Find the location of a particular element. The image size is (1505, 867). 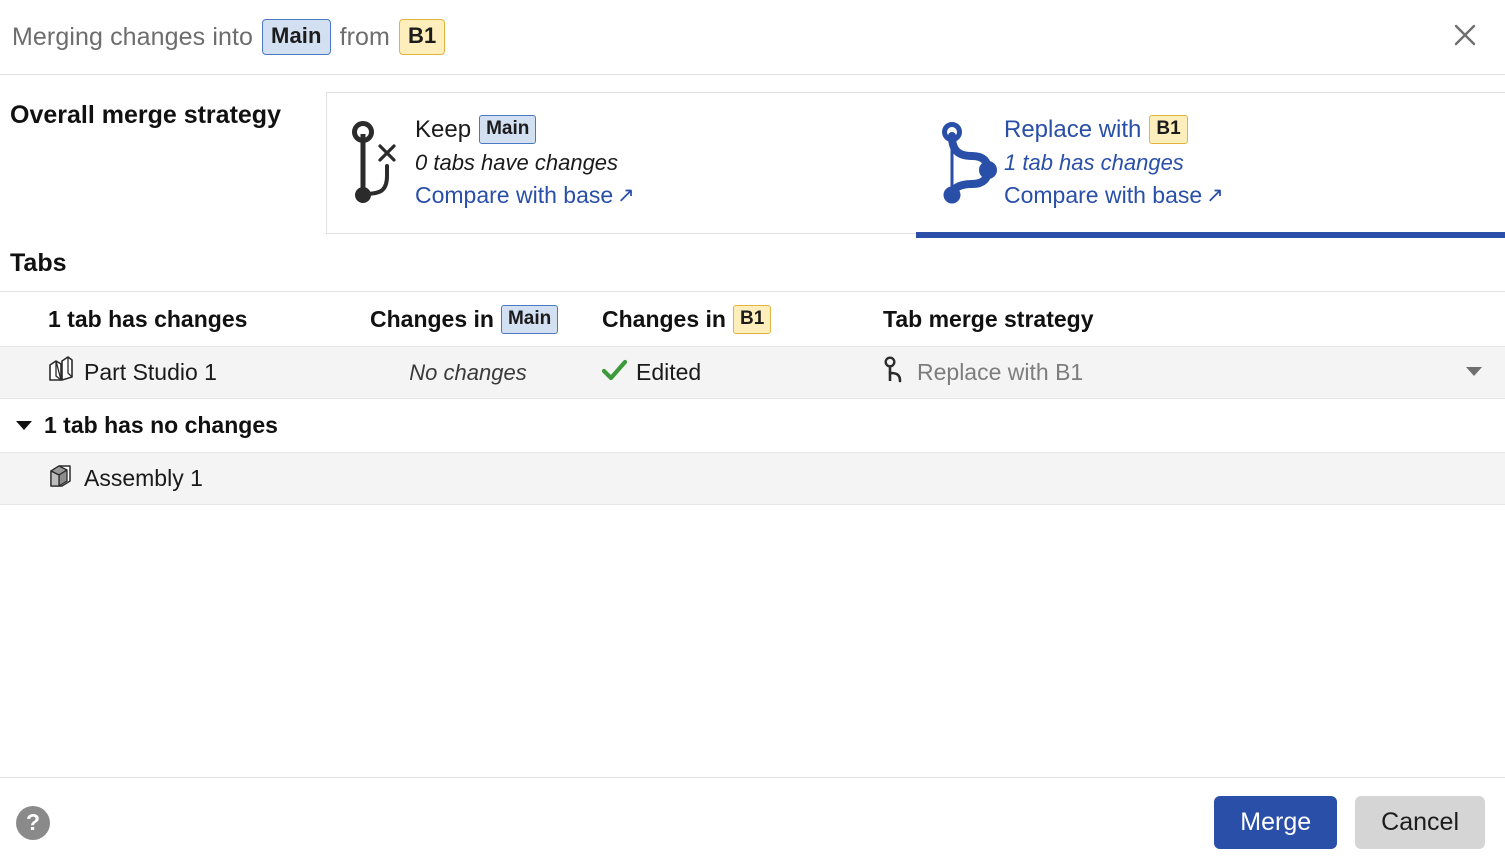

row-strategy-cell: Replace with B1 is located at coordinates (1191, 372).